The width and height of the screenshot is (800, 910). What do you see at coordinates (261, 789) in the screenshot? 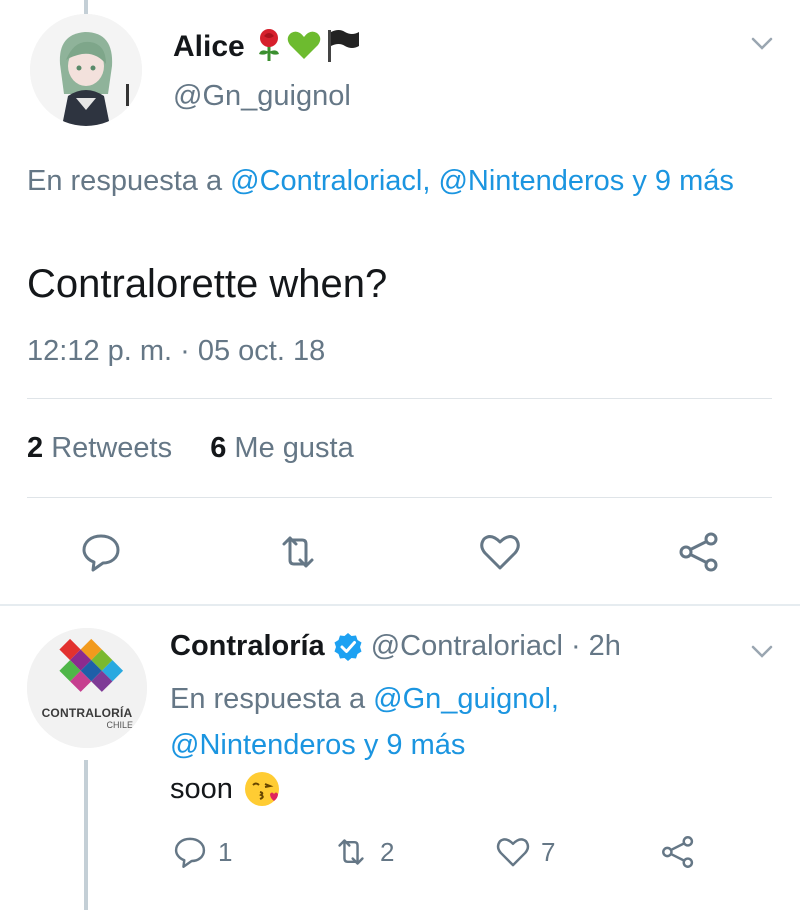
I see `kissing-face-emoji-icon` at bounding box center [261, 789].